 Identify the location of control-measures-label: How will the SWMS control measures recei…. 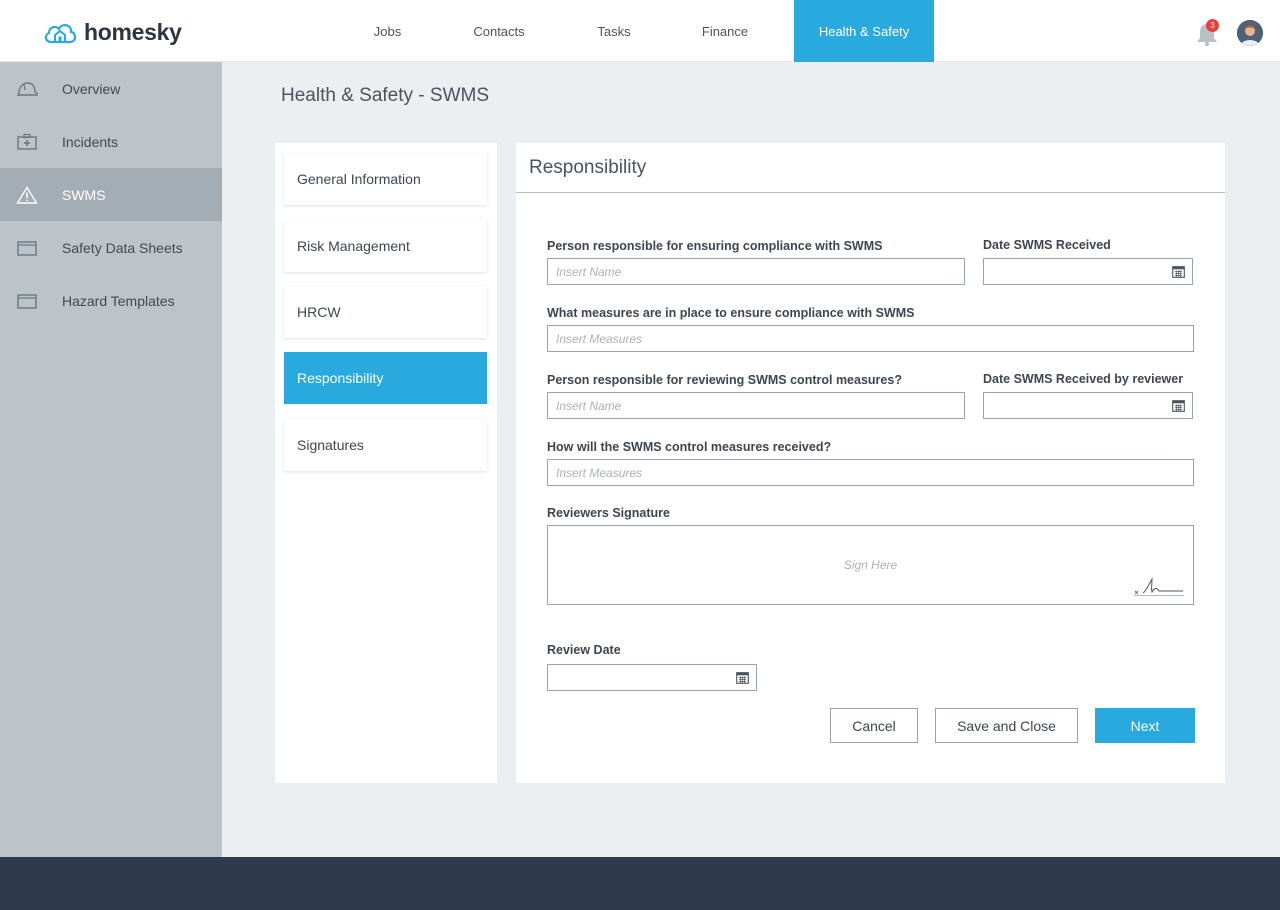
(689, 447).